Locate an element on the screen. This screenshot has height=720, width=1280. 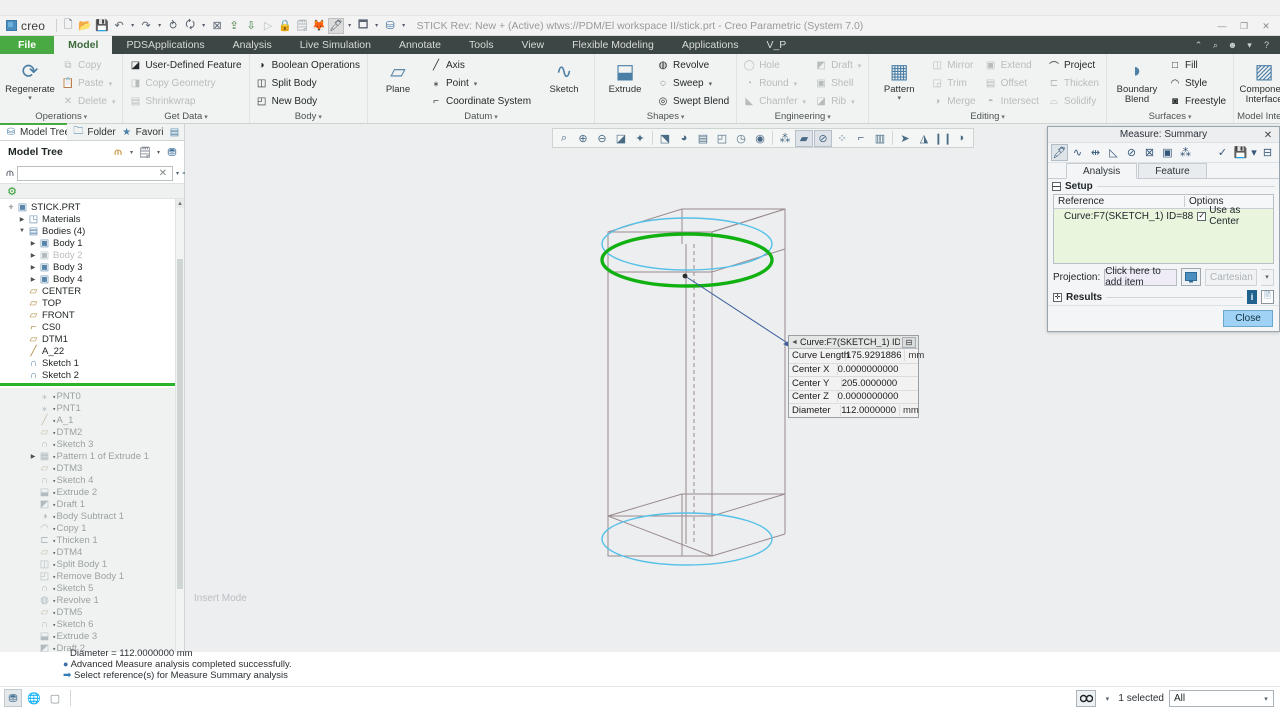
tree-node-sketch-5: ∩Sketch 5 is located at coordinates (92, 588).